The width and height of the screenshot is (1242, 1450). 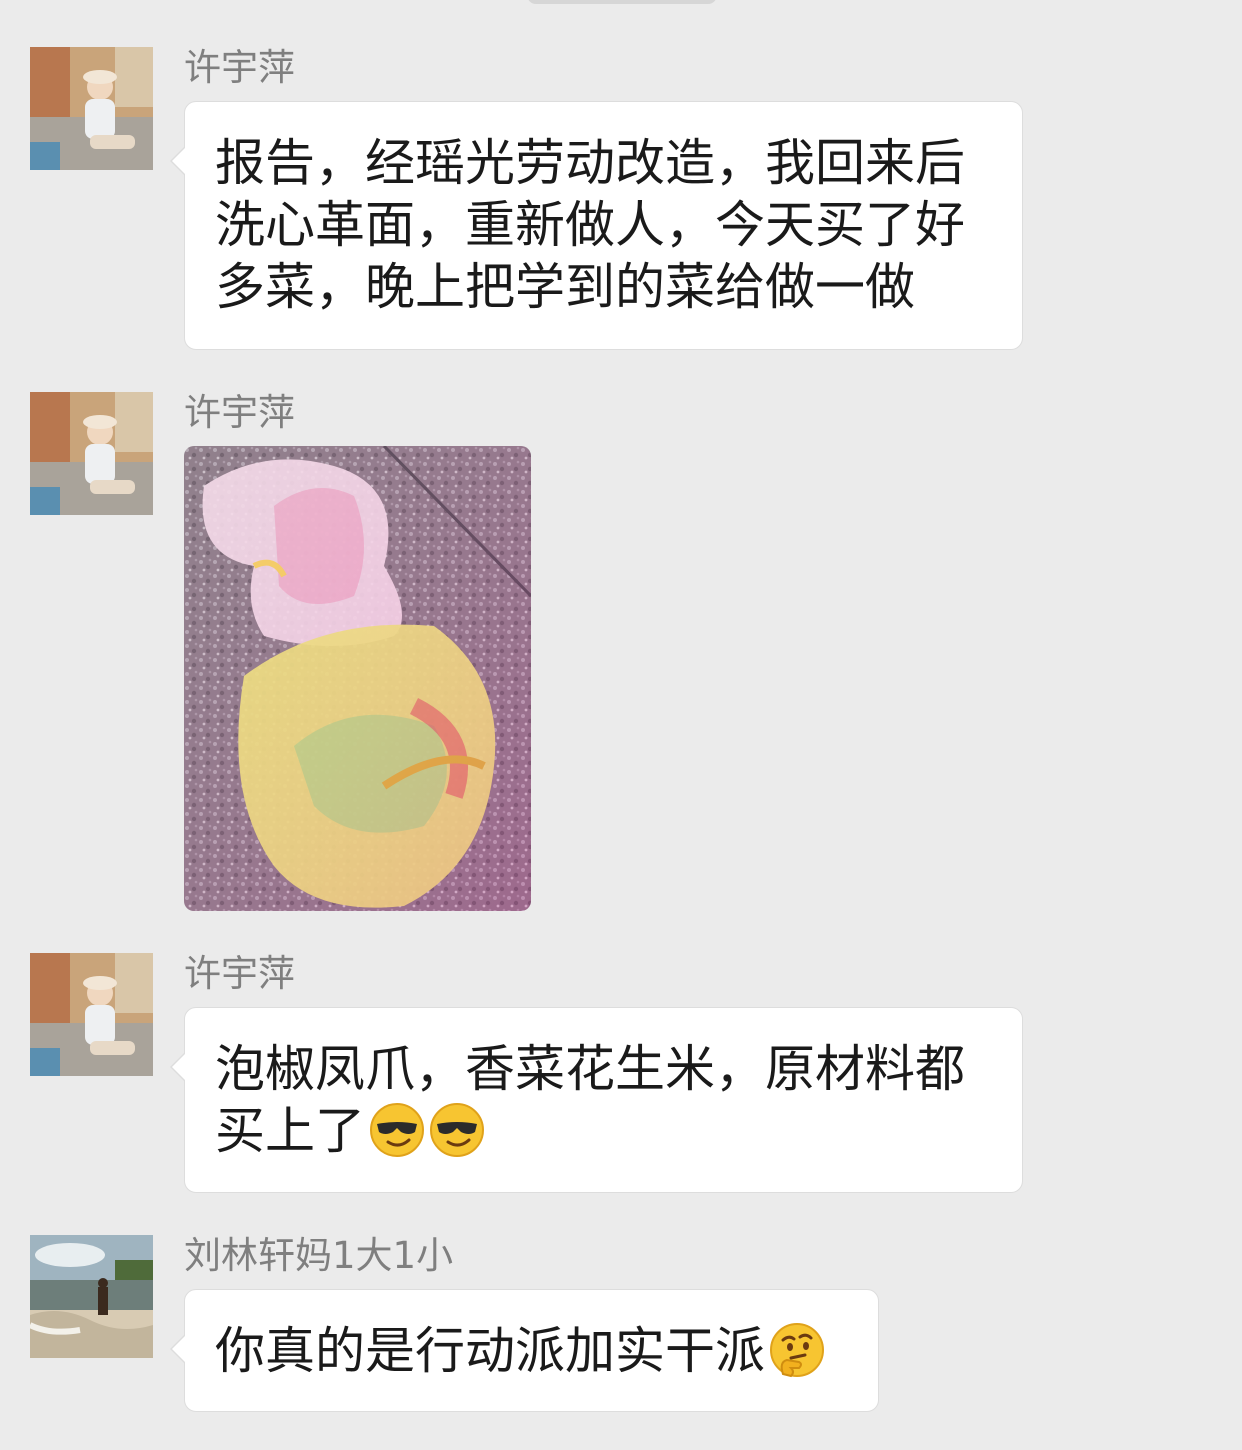 What do you see at coordinates (797, 1357) in the screenshot?
I see `thinking-face-emoji` at bounding box center [797, 1357].